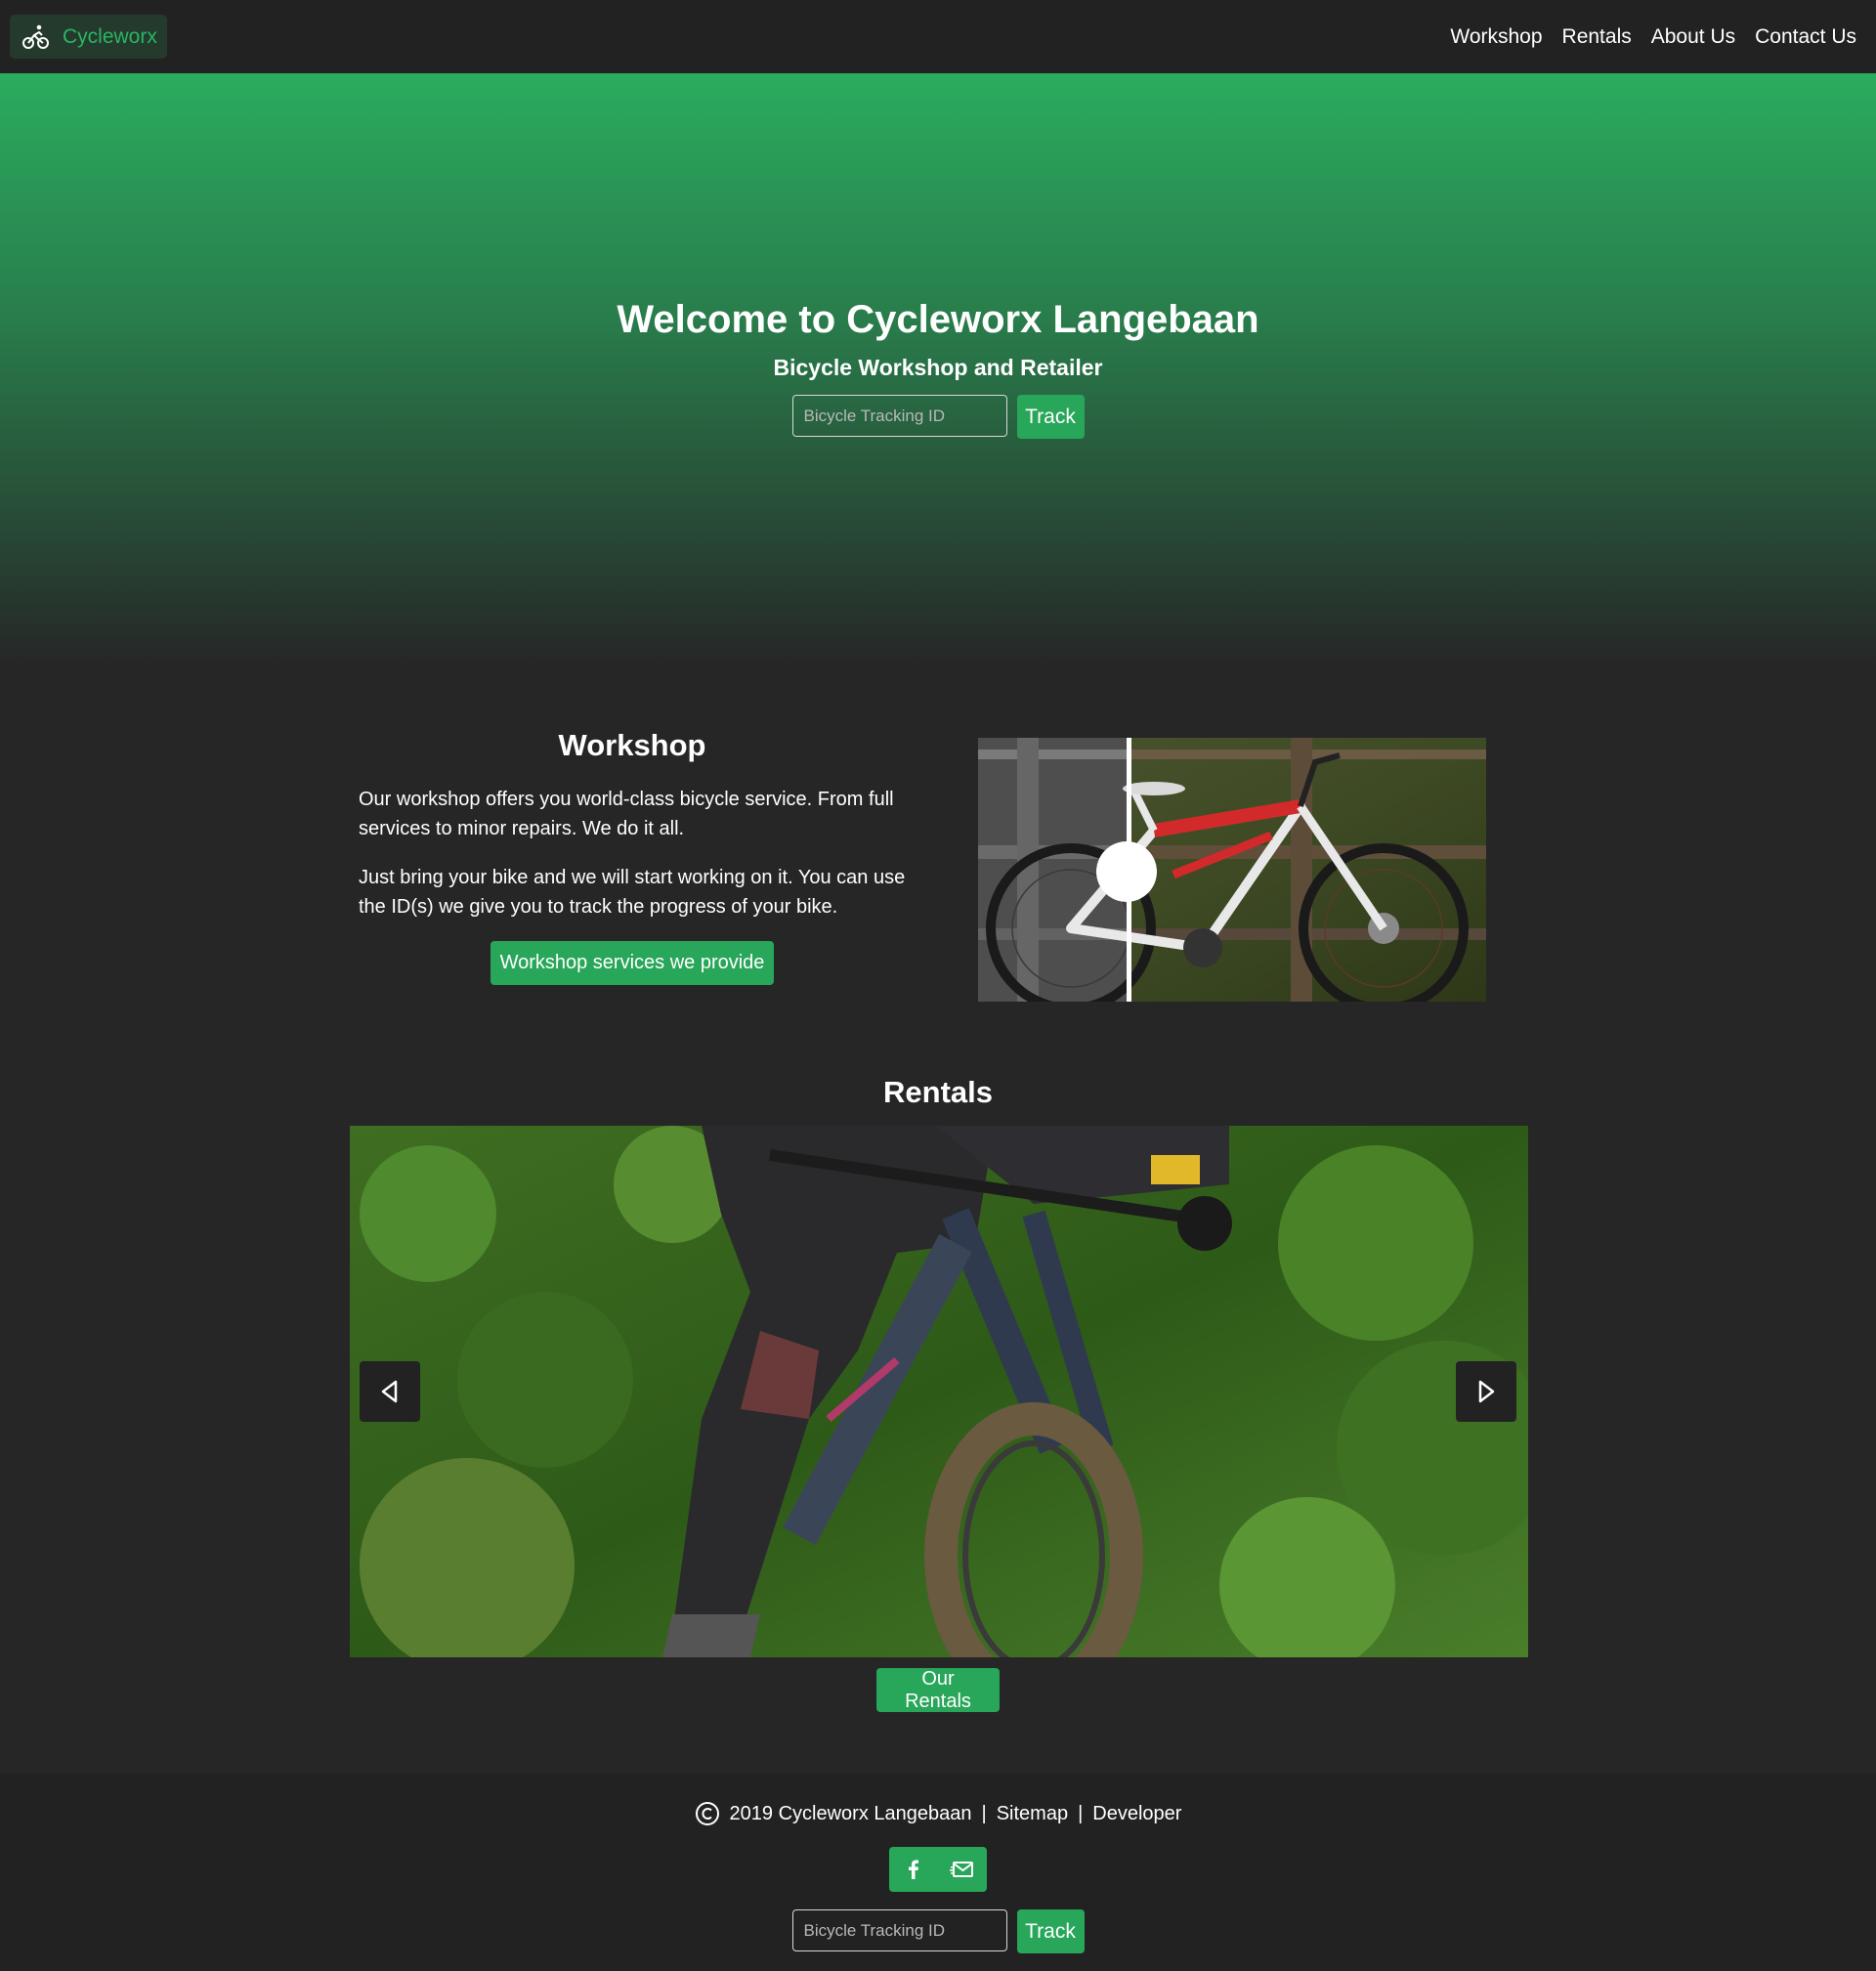  What do you see at coordinates (913, 1869) in the screenshot?
I see `facebook-icon` at bounding box center [913, 1869].